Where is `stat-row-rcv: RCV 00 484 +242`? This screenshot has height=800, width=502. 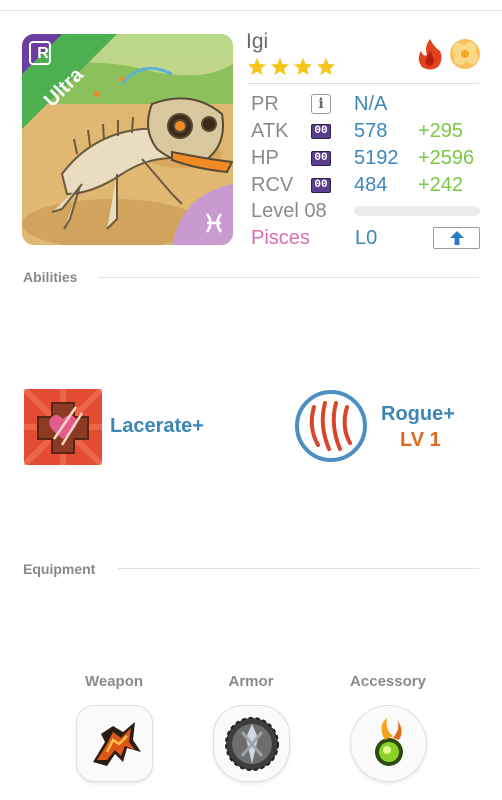 stat-row-rcv: RCV 00 484 +242 is located at coordinates (371, 187).